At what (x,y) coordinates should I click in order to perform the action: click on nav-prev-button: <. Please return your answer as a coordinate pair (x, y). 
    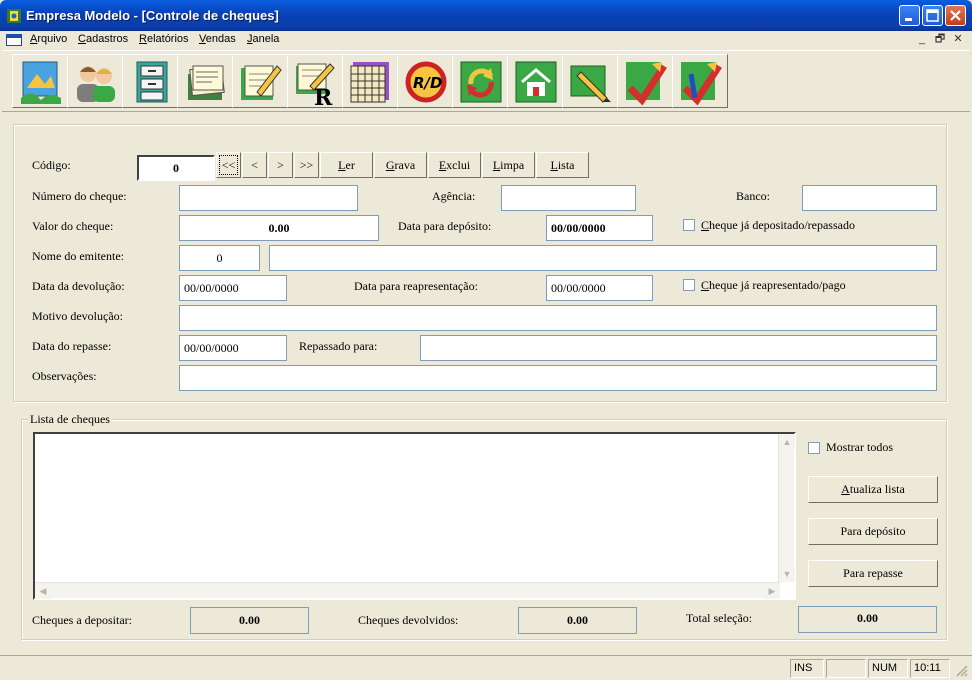
    Looking at the image, I should click on (254, 165).